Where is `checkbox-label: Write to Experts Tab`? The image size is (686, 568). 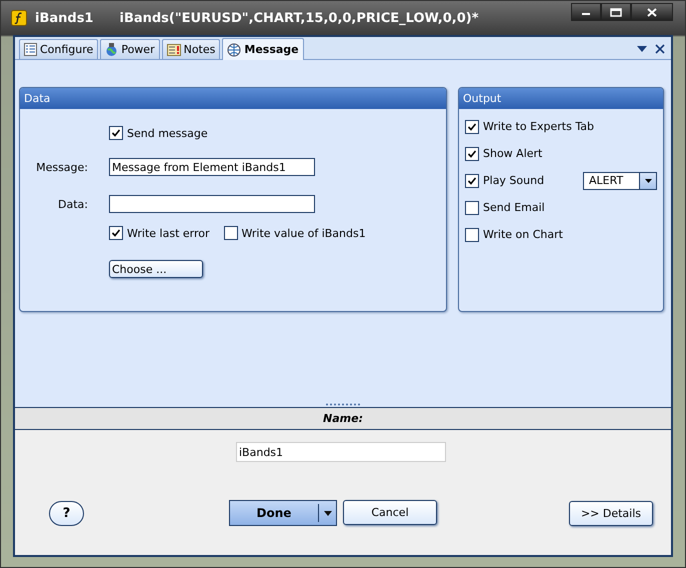
checkbox-label: Write to Experts Tab is located at coordinates (538, 126).